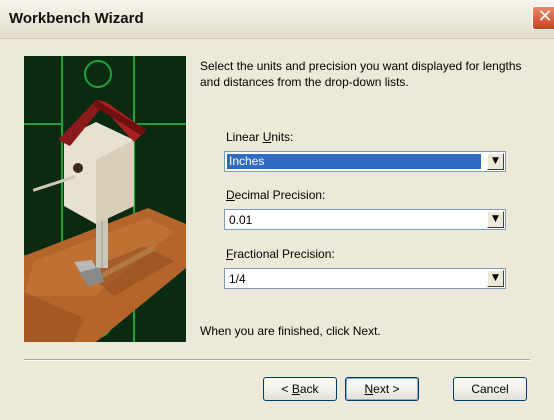 This screenshot has width=554, height=420. What do you see at coordinates (280, 254) in the screenshot?
I see `fractional-precision-label: Fractional Precision:` at bounding box center [280, 254].